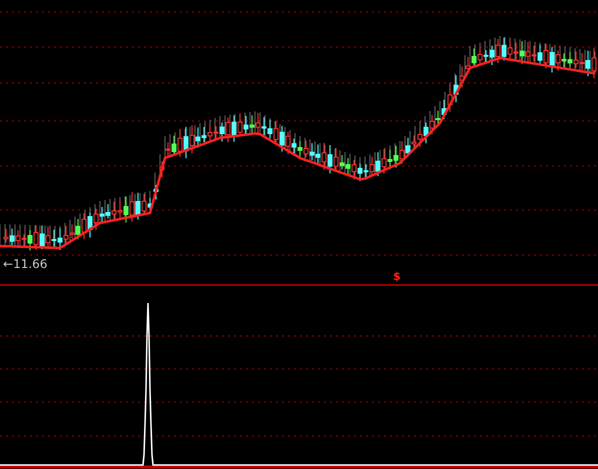 The height and width of the screenshot is (469, 598). Describe the element at coordinates (30, 264) in the screenshot. I see `price-label: 11.66` at that location.